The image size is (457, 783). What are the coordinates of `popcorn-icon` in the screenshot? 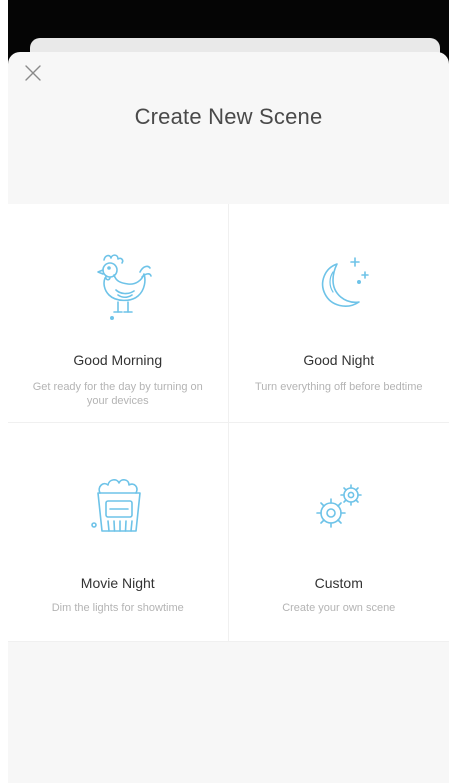 It's located at (118, 505).